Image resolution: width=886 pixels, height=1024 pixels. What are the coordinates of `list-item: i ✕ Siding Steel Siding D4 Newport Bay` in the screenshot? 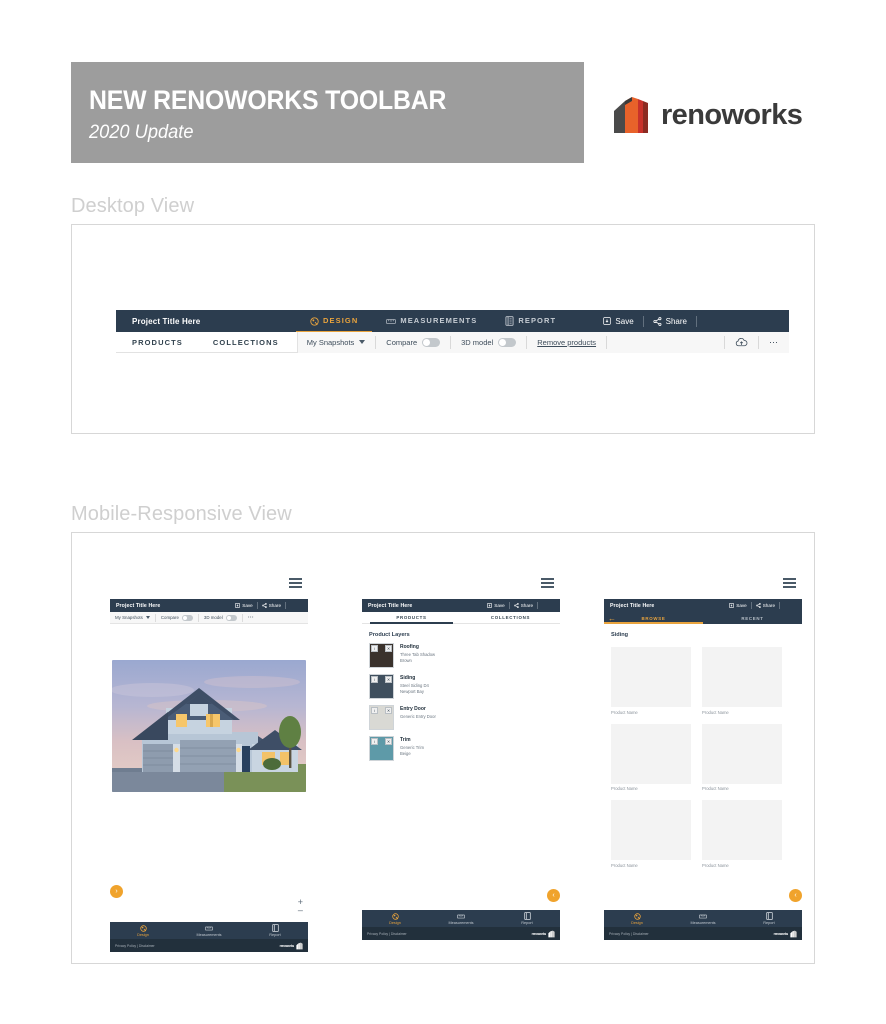 It's located at (461, 689).